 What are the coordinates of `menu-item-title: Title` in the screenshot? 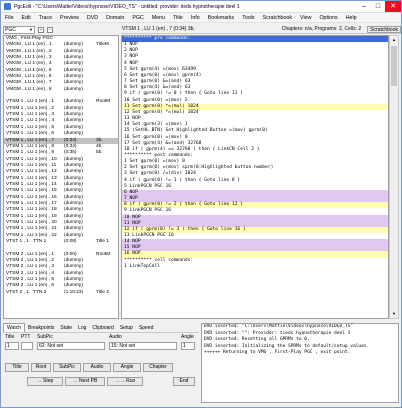 It's located at (178, 18).